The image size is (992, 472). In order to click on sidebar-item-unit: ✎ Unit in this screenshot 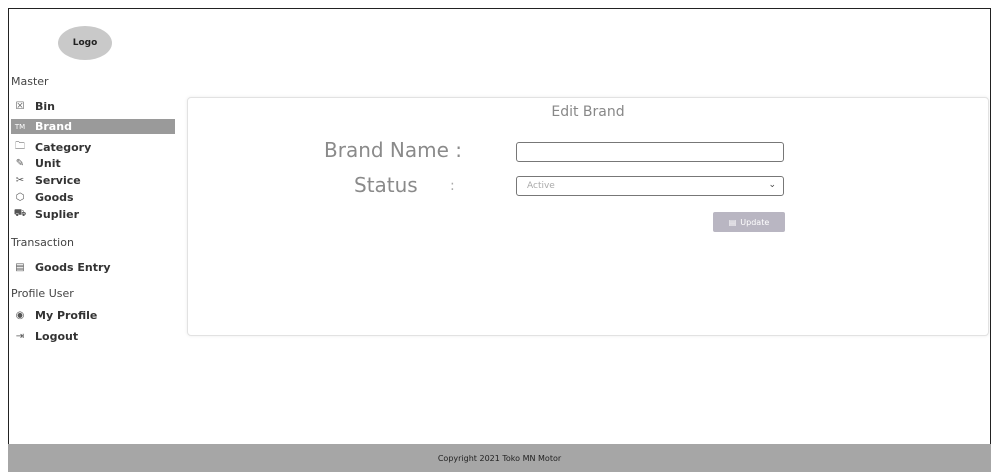, I will do `click(37, 163)`.